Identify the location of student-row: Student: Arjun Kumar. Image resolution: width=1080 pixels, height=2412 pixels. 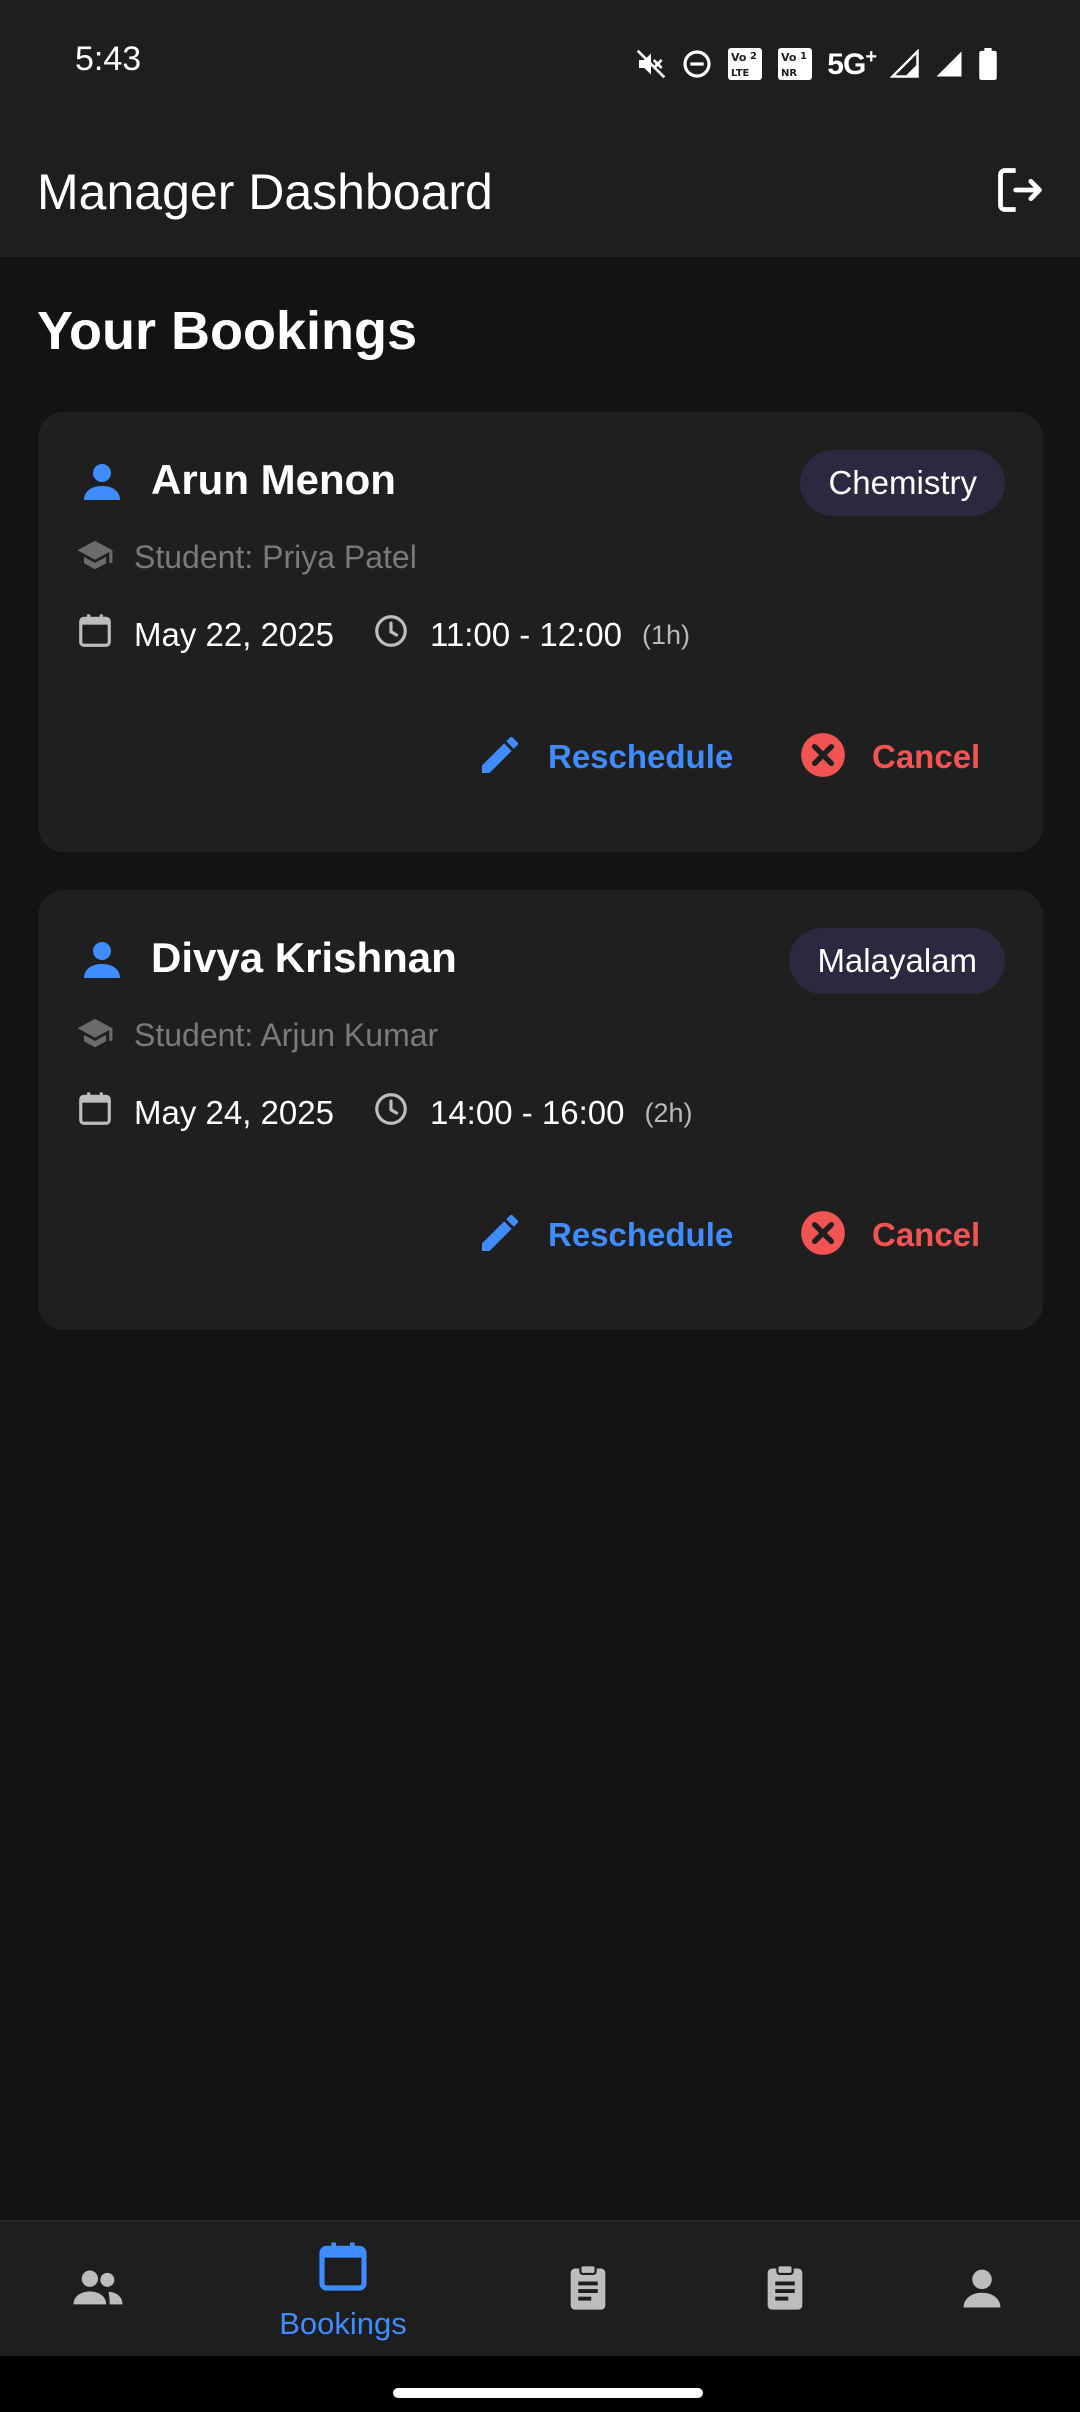
(257, 1035).